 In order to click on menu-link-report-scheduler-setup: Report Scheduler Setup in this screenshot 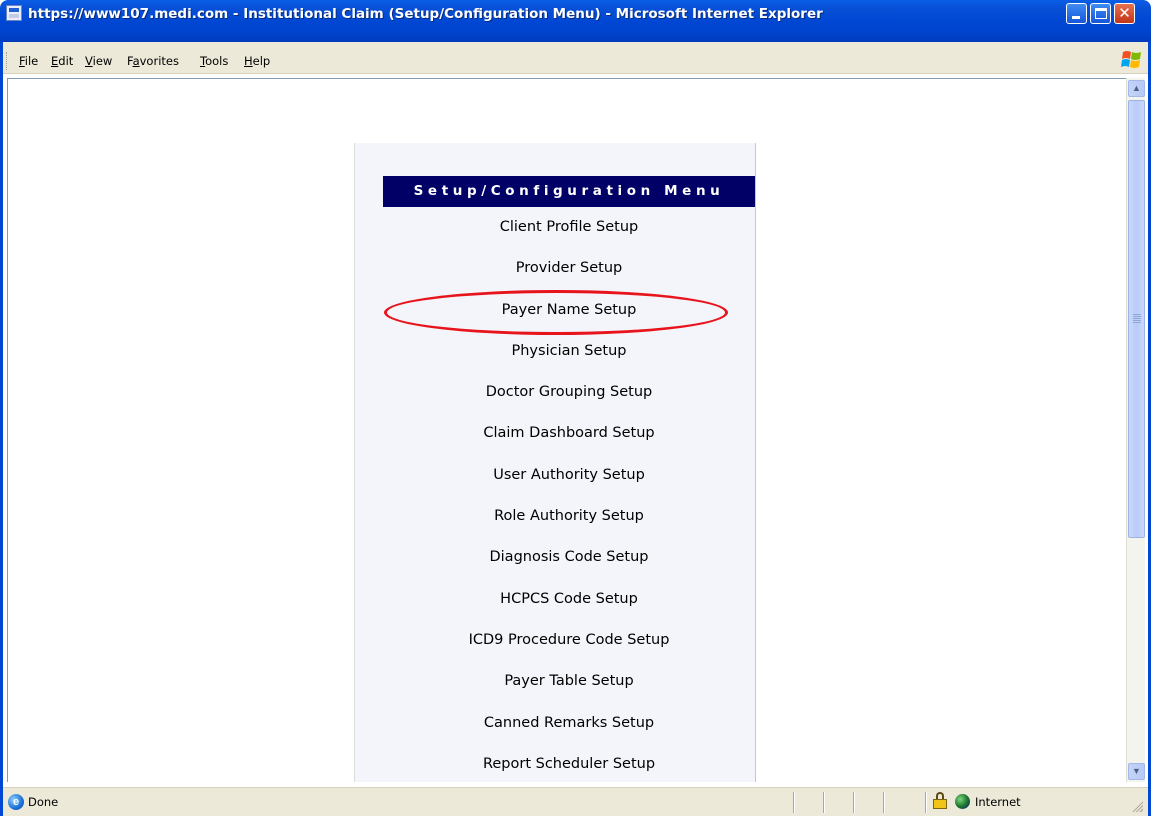, I will do `click(569, 764)`.